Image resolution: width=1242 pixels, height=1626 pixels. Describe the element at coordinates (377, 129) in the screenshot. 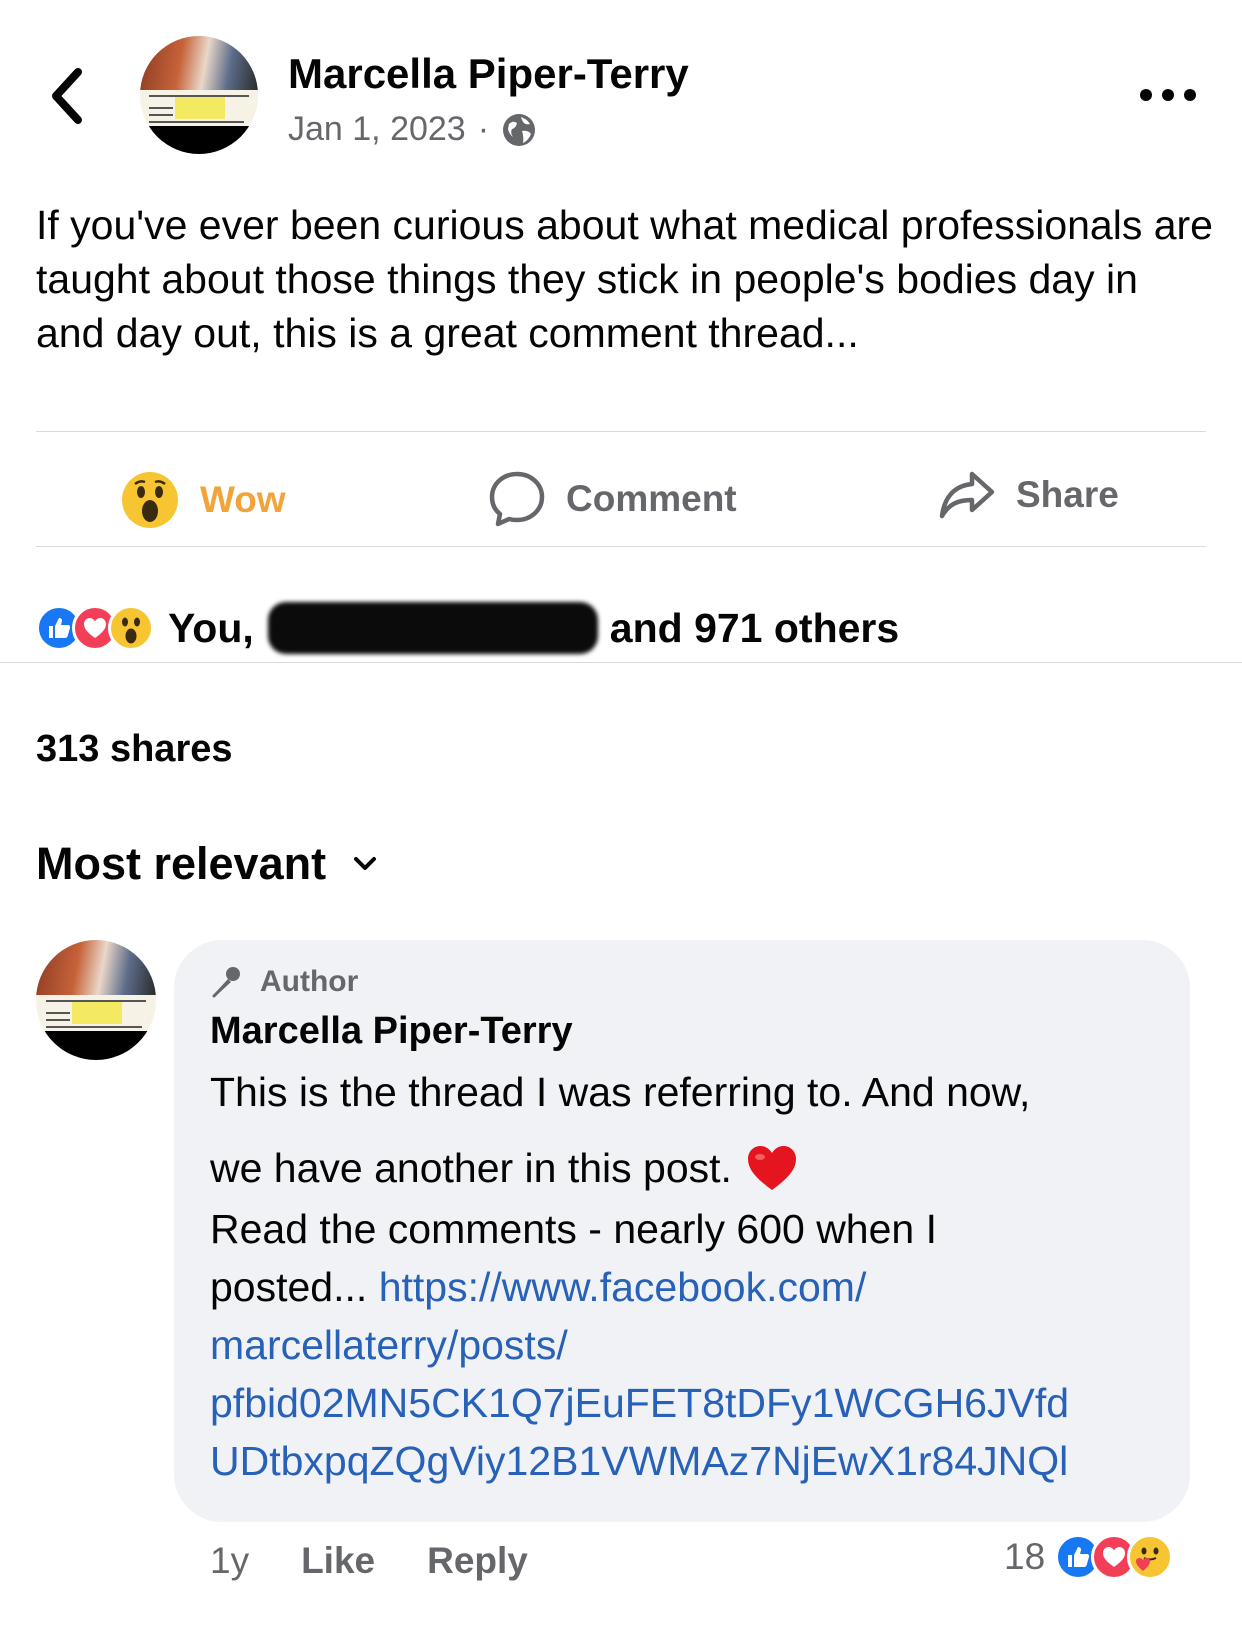

I see `post-date: Jan 1, 2023` at that location.